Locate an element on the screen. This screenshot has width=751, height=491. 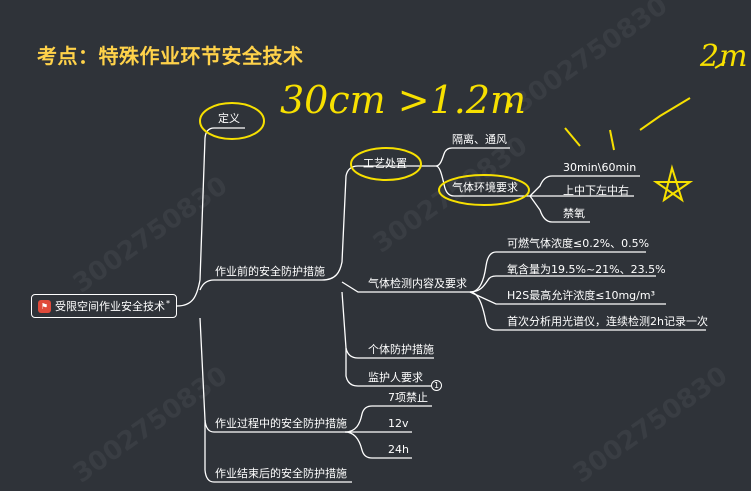
flag-icon: ⚑ is located at coordinates (44, 306).